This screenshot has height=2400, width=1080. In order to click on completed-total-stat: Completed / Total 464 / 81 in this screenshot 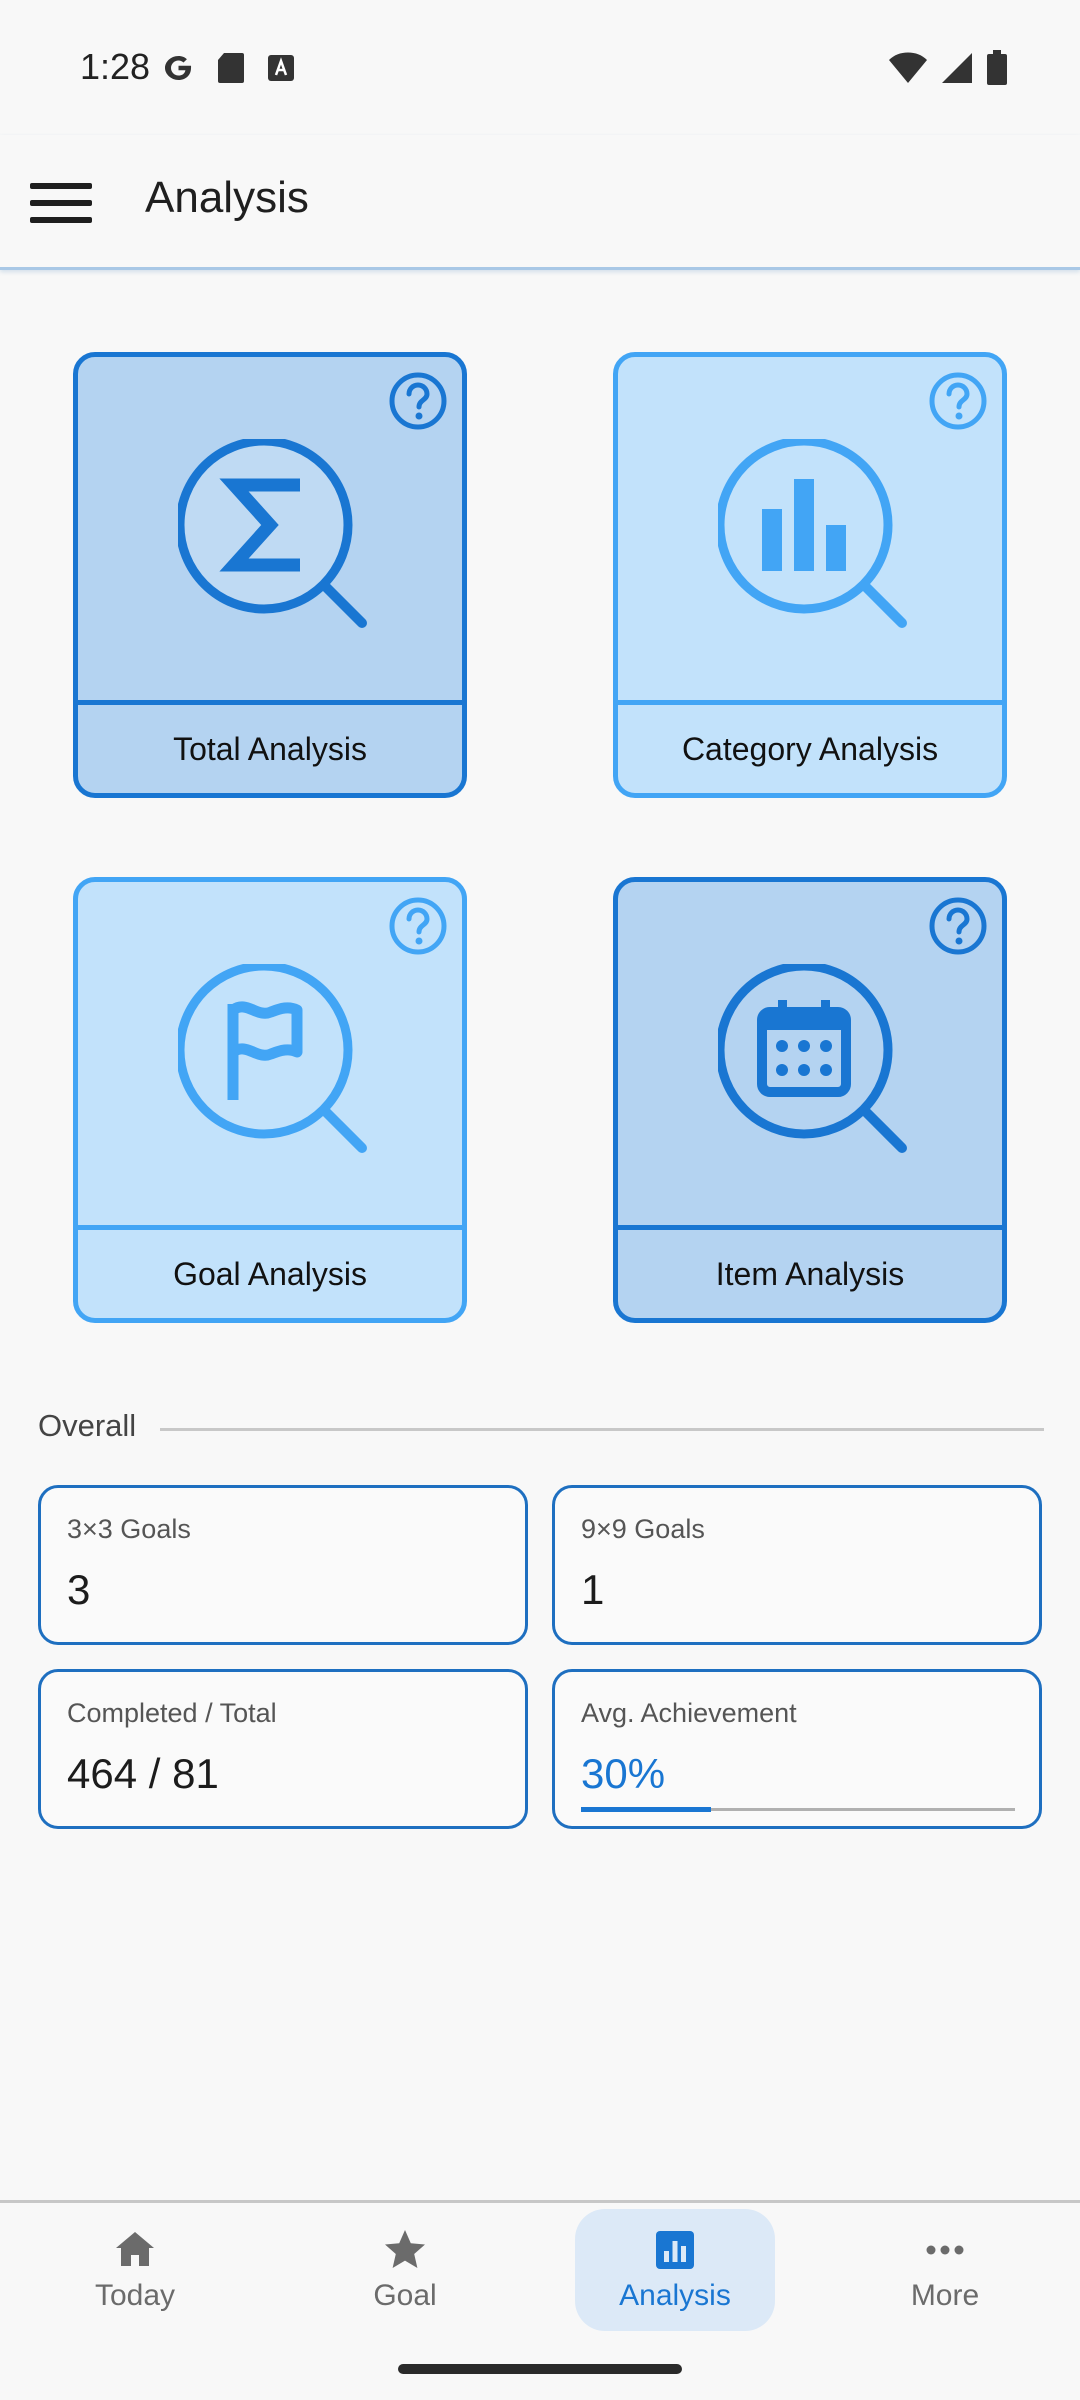, I will do `click(283, 1749)`.